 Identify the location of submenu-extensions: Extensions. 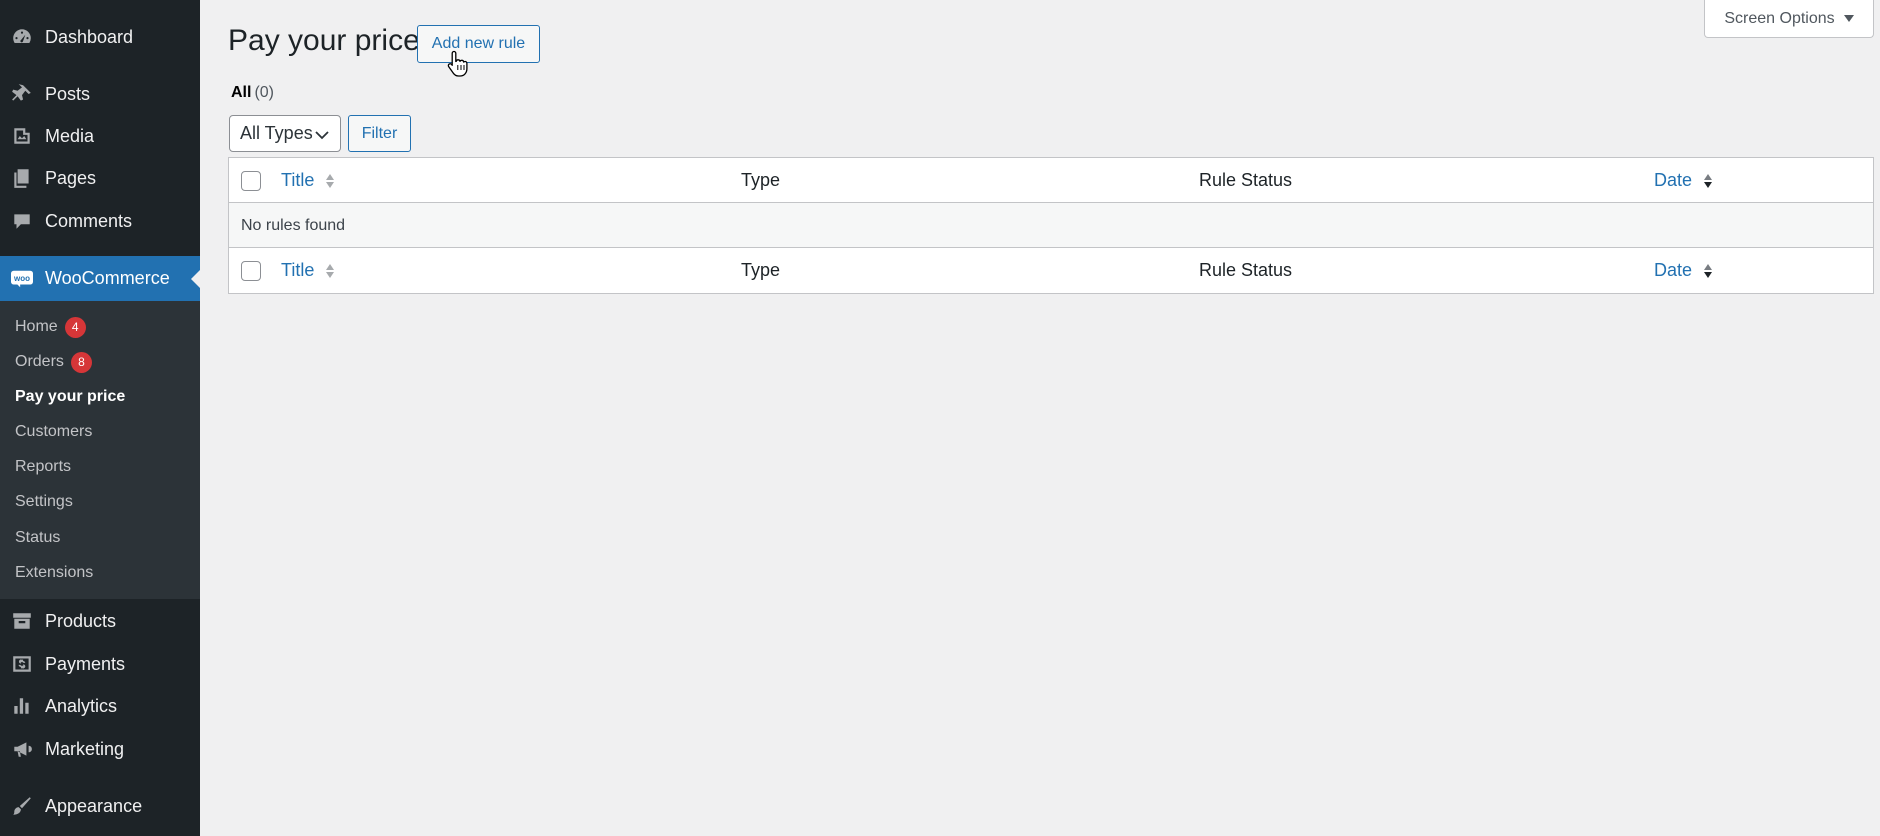
(54, 573).